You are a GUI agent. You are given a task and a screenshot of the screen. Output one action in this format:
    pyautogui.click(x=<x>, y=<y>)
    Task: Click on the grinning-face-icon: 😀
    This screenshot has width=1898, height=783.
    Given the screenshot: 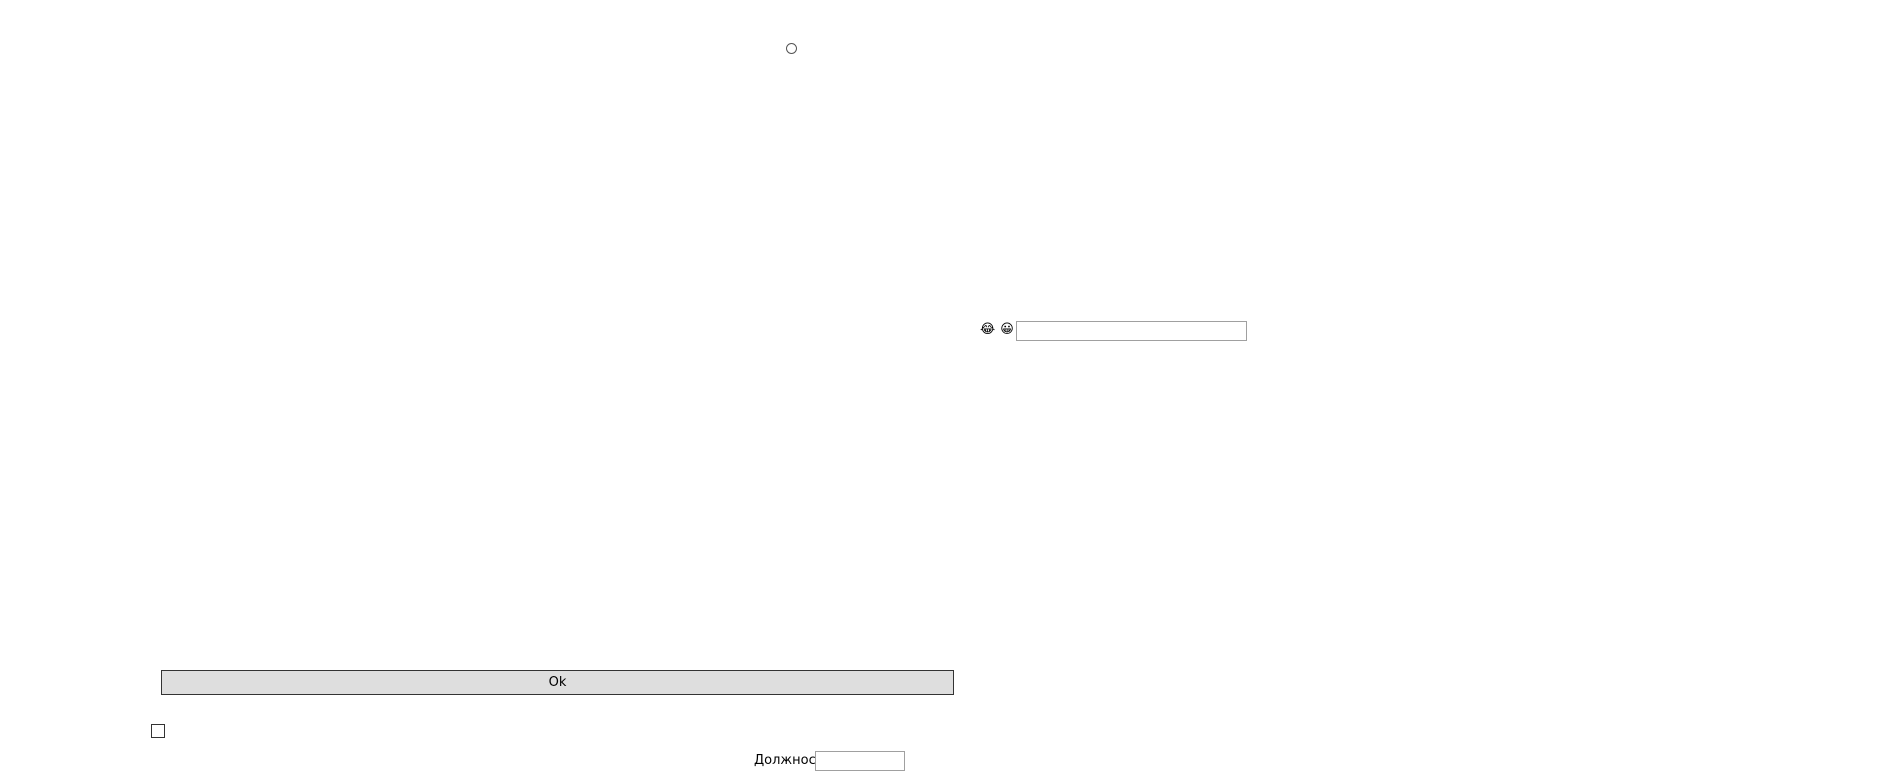 What is the action you would take?
    pyautogui.click(x=1007, y=330)
    